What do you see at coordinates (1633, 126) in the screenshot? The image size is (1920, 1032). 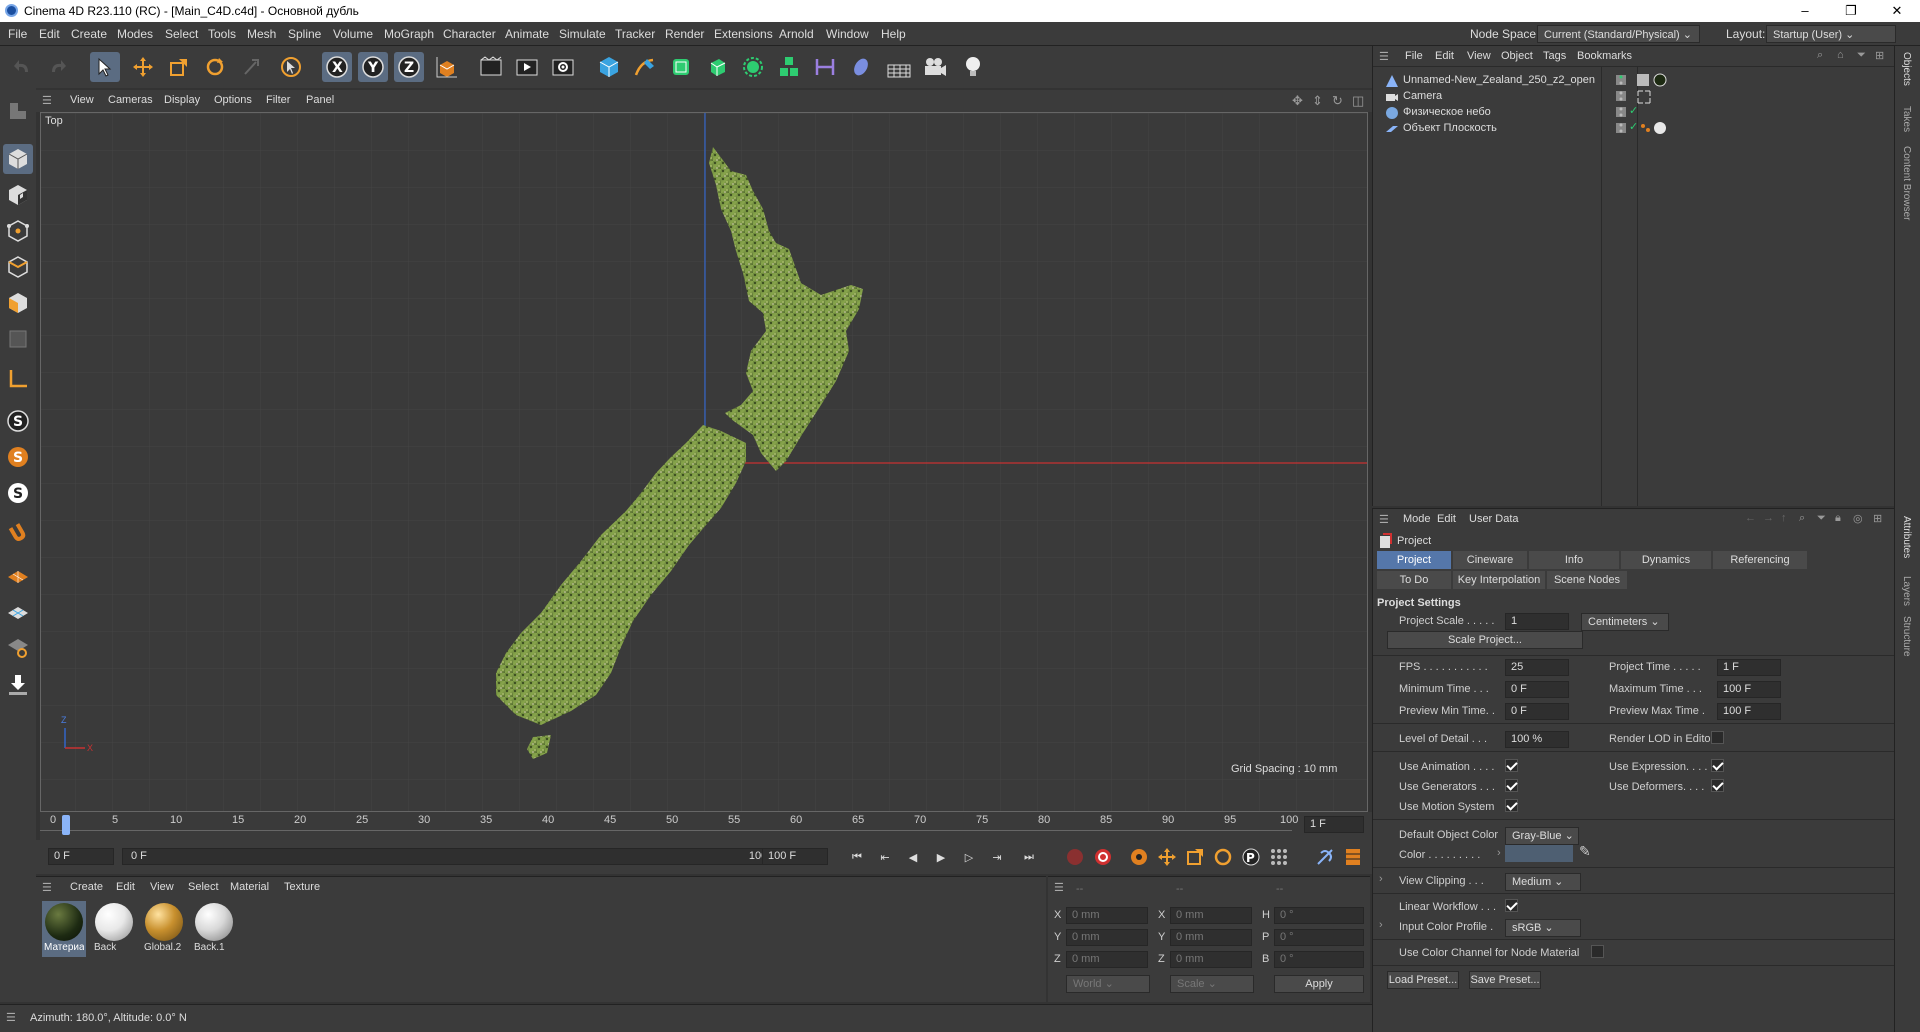 I see `enabled-check-icon: ✓` at bounding box center [1633, 126].